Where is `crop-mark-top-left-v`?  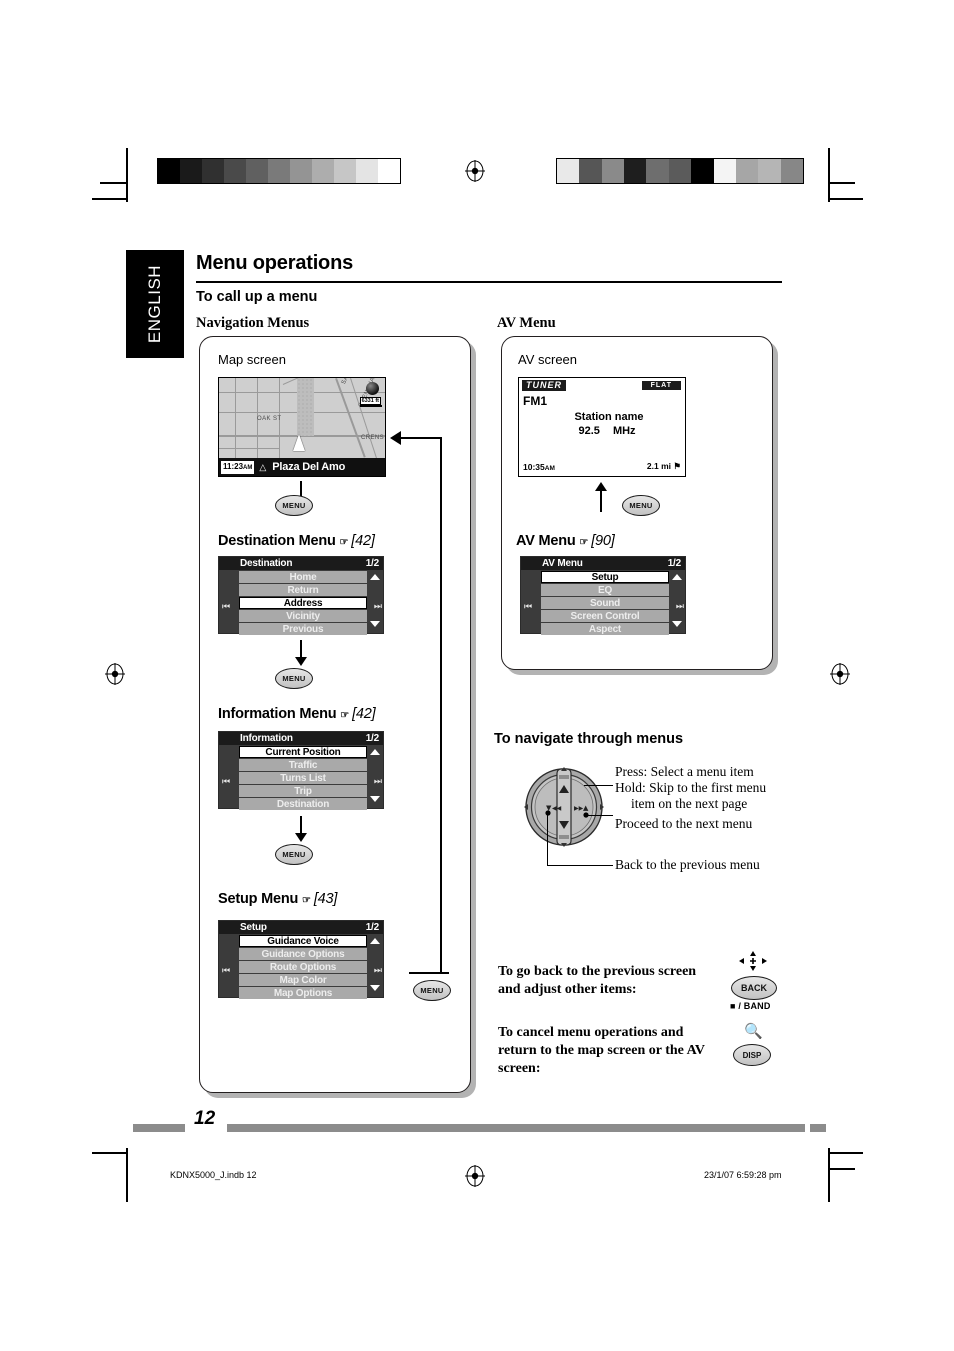
crop-mark-top-left-v is located at coordinates (127, 175).